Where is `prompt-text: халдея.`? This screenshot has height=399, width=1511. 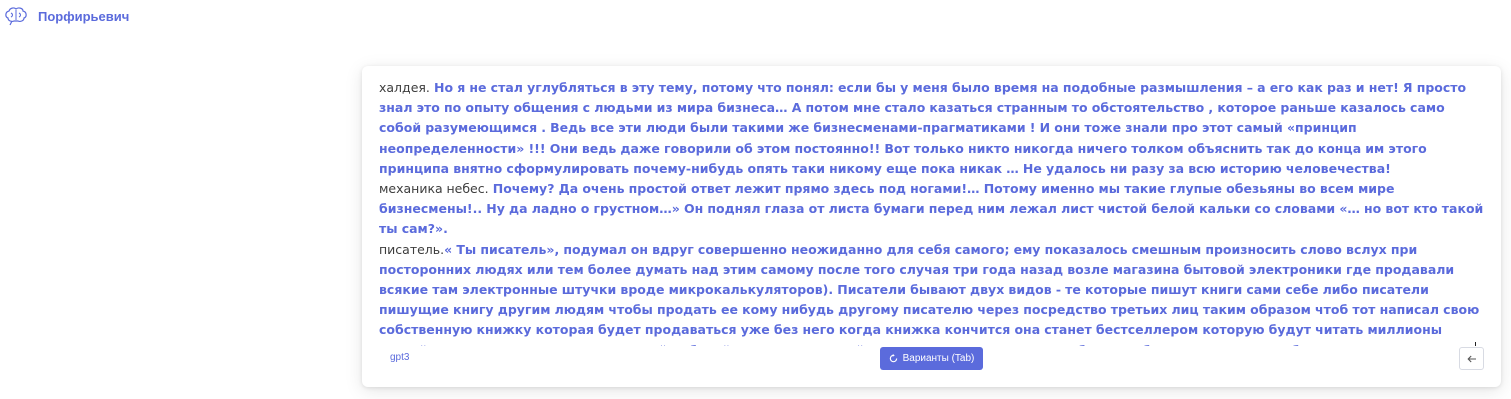
prompt-text: халдея. is located at coordinates (404, 87).